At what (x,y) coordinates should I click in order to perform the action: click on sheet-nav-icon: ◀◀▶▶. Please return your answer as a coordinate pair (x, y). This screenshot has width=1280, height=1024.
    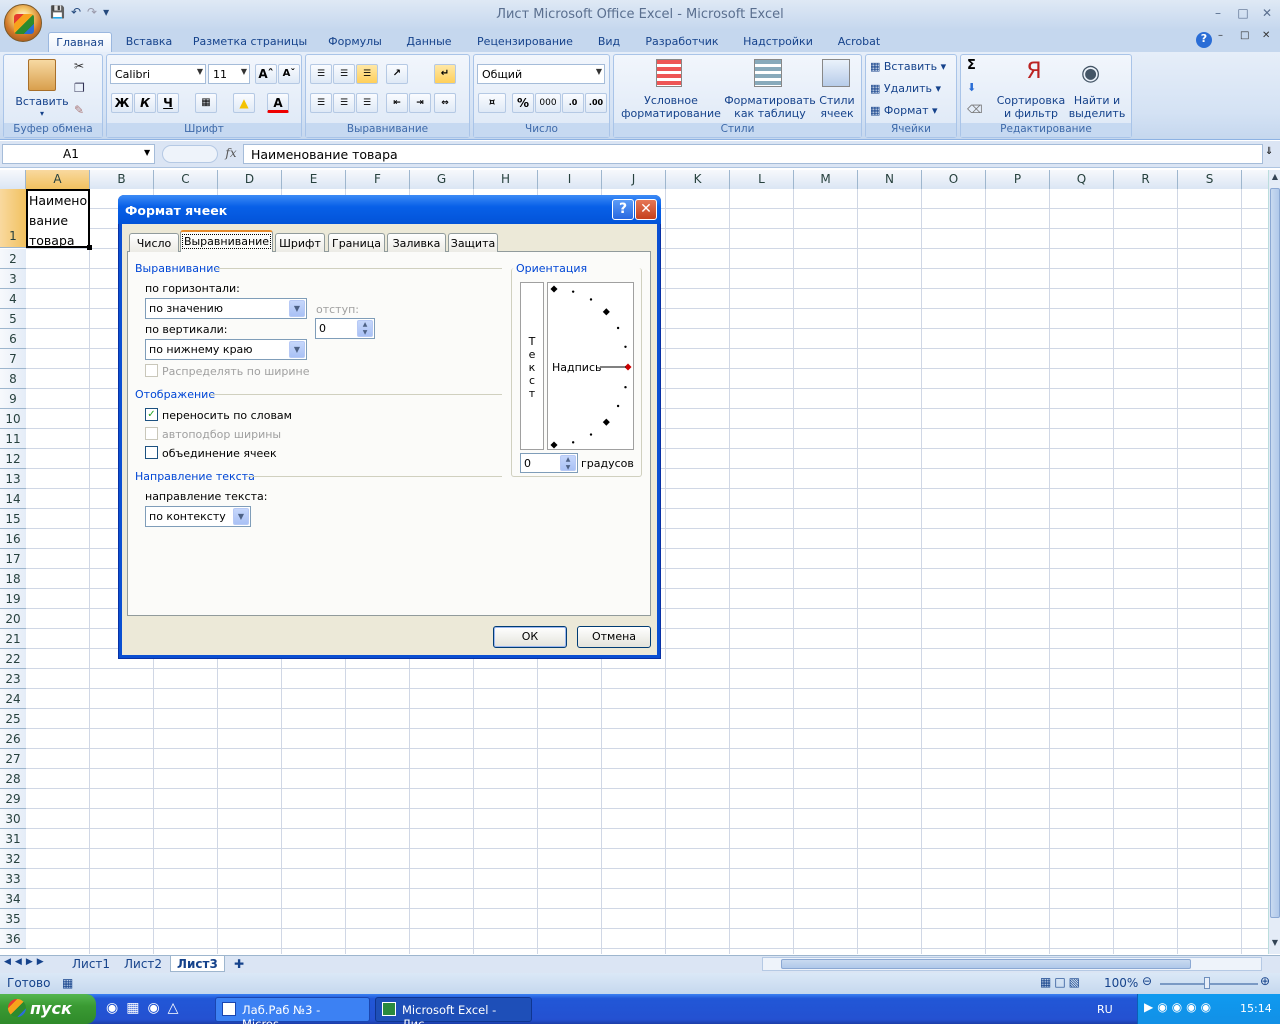
    Looking at the image, I should click on (26, 962).